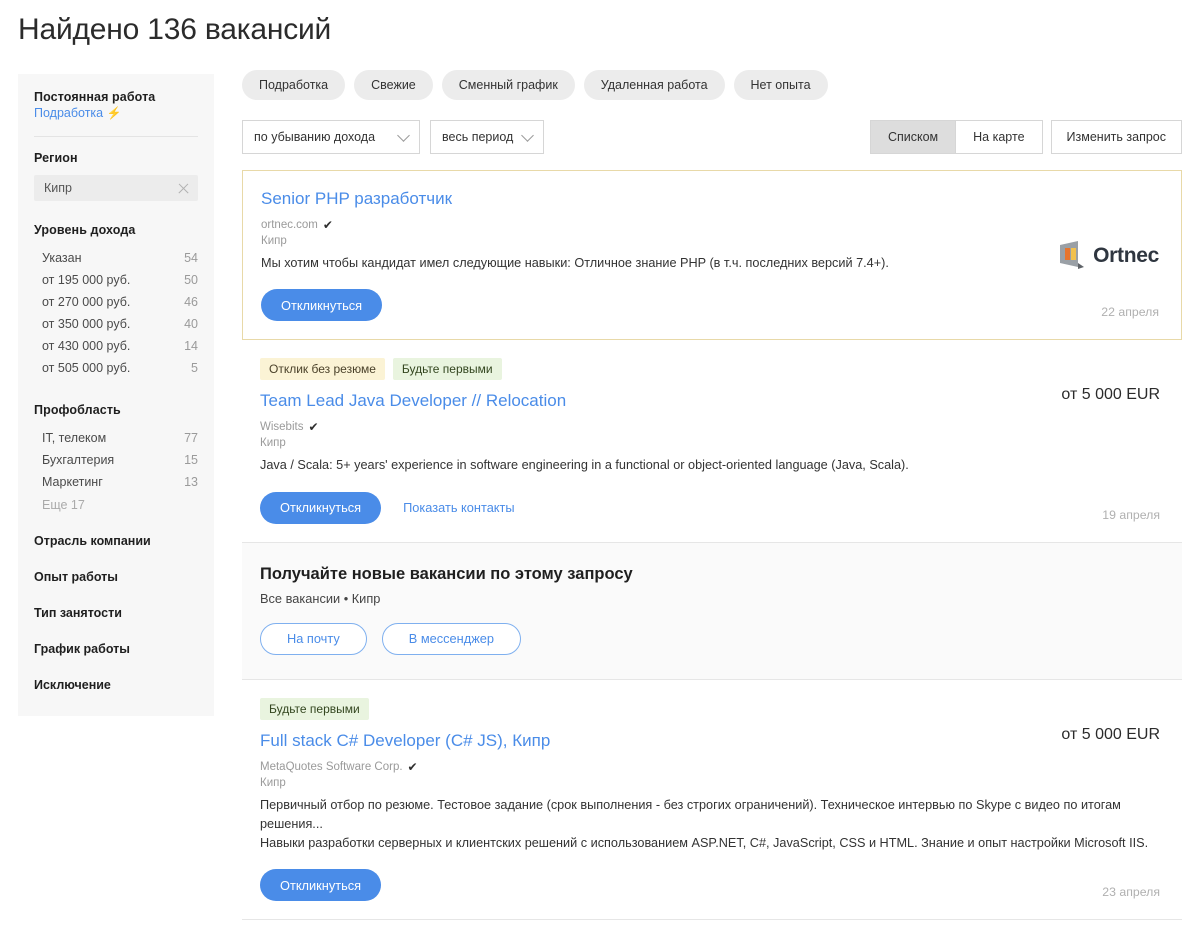 This screenshot has width=1200, height=941. What do you see at coordinates (116, 613) in the screenshot?
I see `sidebar-item-employment-type: Тип занятости` at bounding box center [116, 613].